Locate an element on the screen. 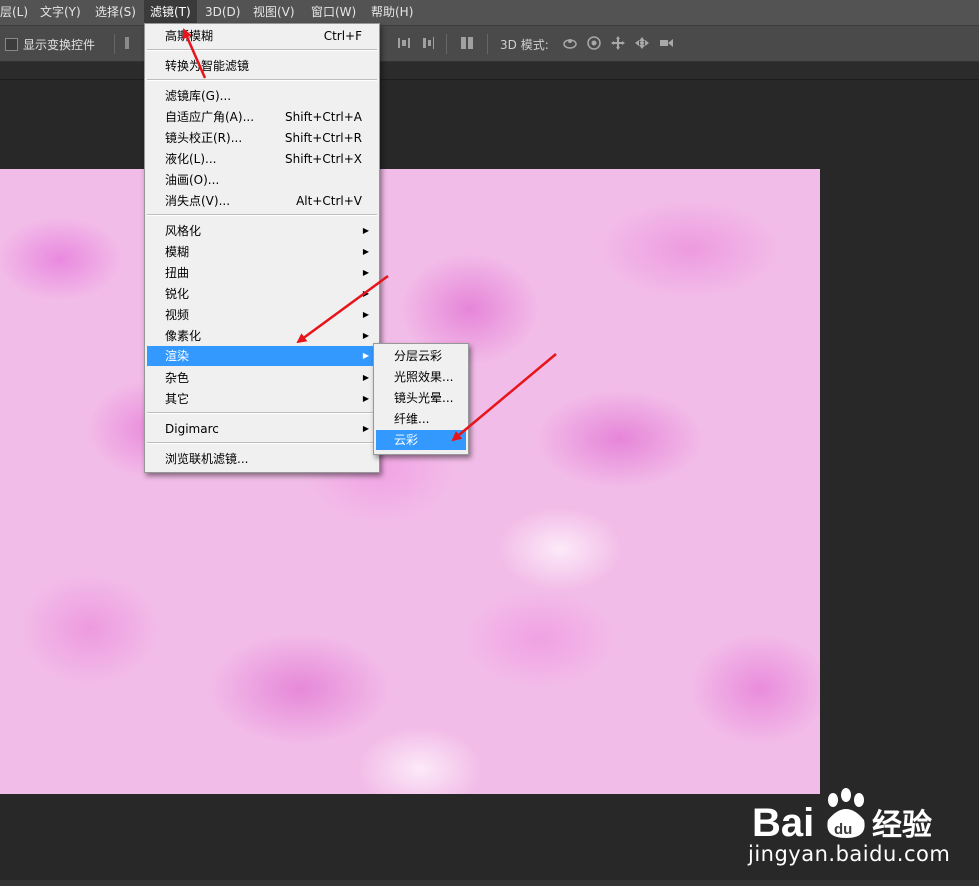  show-transform-checkbox is located at coordinates (11, 44).